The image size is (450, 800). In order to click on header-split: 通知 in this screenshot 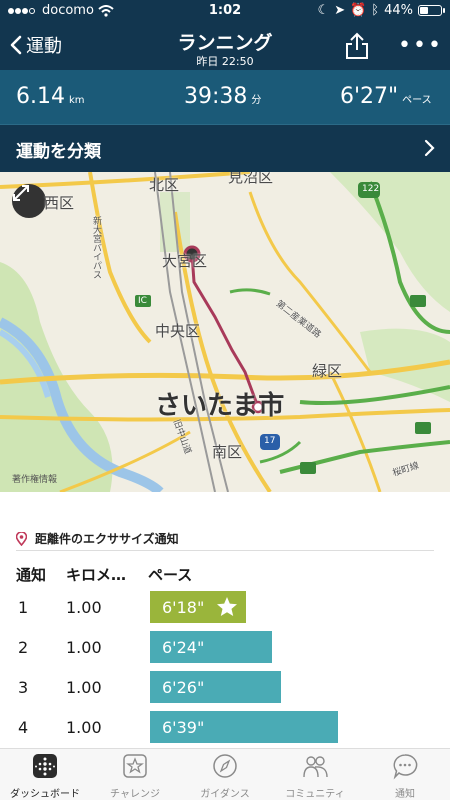, I will do `click(31, 575)`.